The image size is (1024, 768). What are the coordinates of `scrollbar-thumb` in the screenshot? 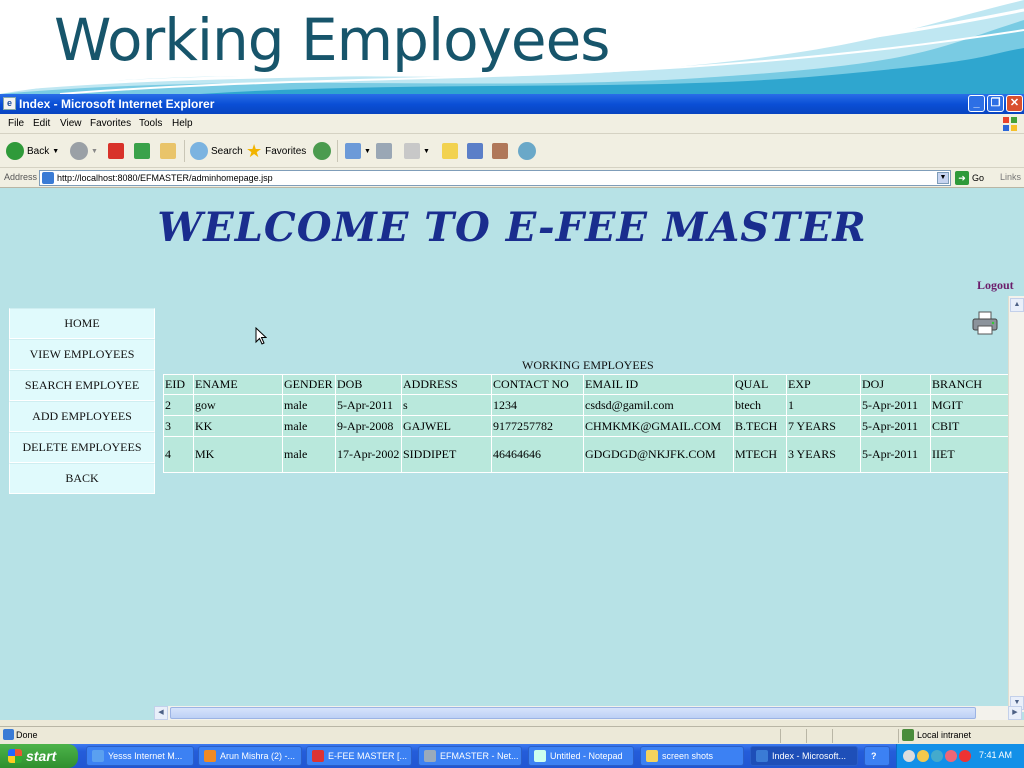 It's located at (573, 713).